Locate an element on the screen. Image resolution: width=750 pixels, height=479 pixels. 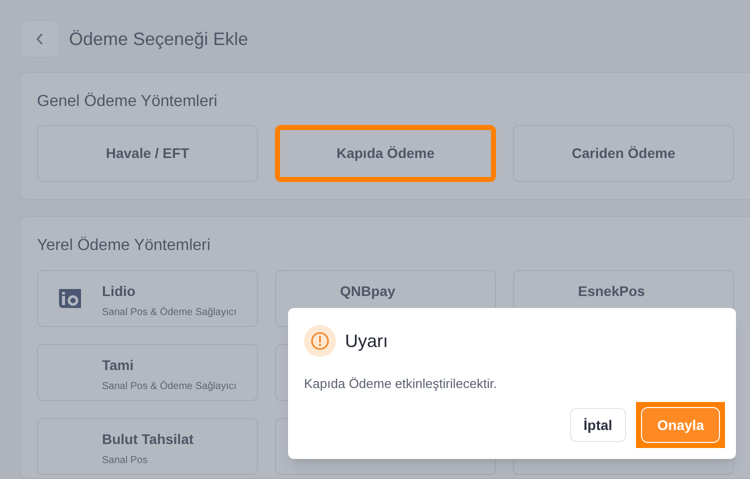
section-title: Yerel Ödeme Yöntemleri is located at coordinates (124, 246).